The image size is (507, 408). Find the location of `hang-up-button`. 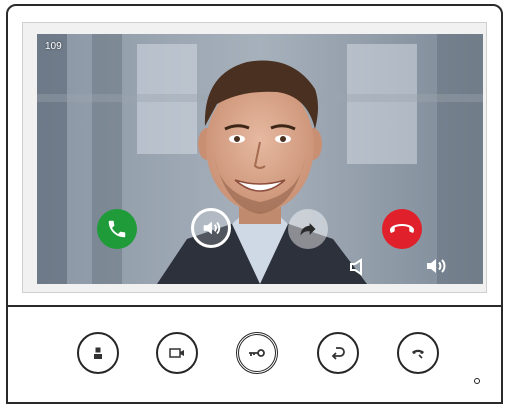

hang-up-button is located at coordinates (402, 229).